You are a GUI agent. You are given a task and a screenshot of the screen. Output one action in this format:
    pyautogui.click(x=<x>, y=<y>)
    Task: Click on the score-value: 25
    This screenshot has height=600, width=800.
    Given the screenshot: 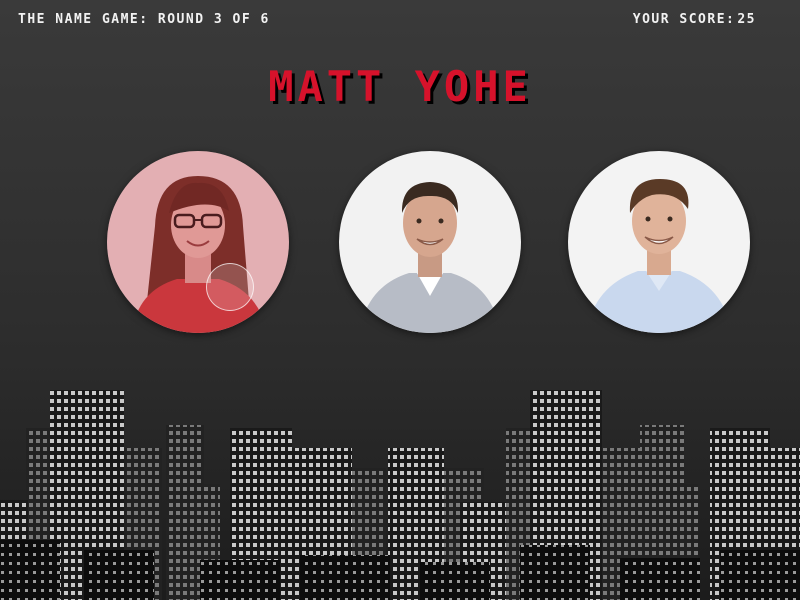 What is the action you would take?
    pyautogui.click(x=746, y=19)
    